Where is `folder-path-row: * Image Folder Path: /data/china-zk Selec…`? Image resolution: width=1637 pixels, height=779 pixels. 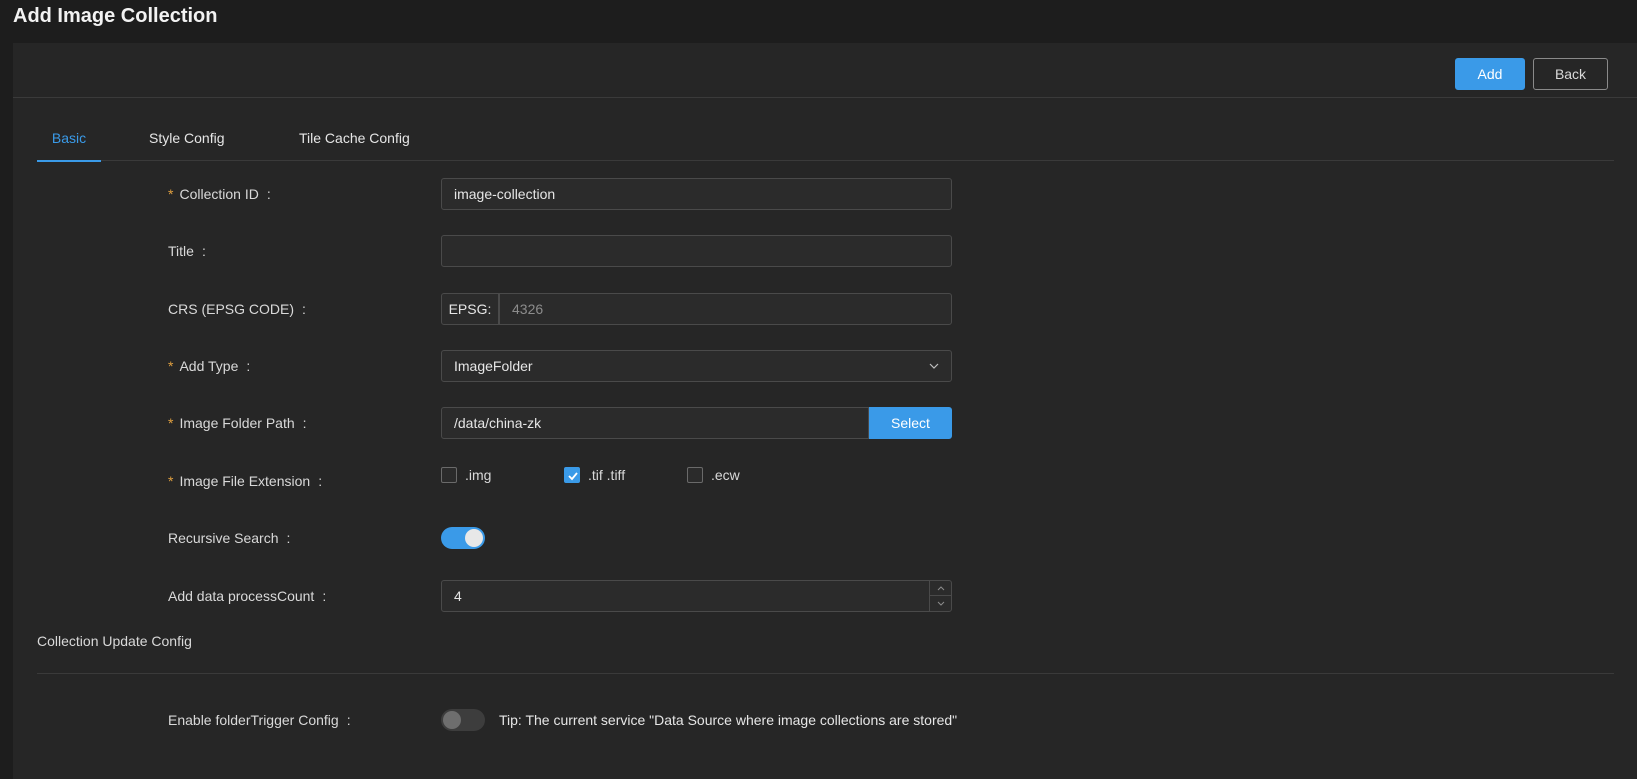 folder-path-row: * Image Folder Path: /data/china-zk Selec… is located at coordinates (825, 423).